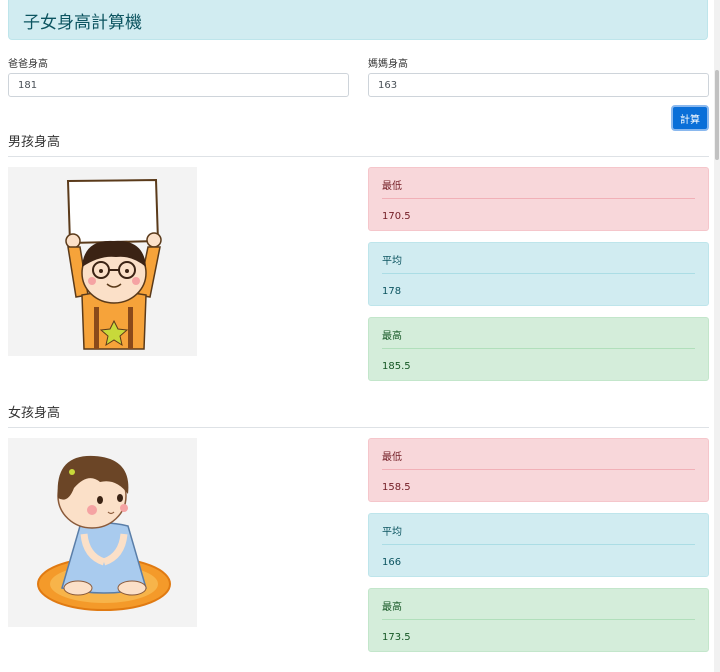 The width and height of the screenshot is (720, 672). Describe the element at coordinates (34, 413) in the screenshot. I see `girl-section-title: 女孩身高` at that location.